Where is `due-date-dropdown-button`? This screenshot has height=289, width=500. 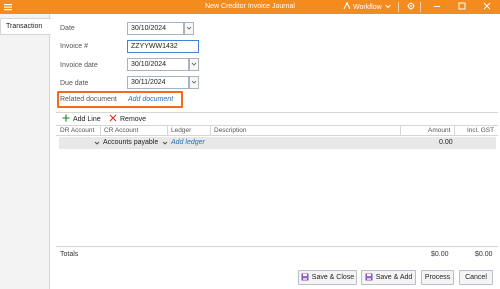 due-date-dropdown-button is located at coordinates (194, 82).